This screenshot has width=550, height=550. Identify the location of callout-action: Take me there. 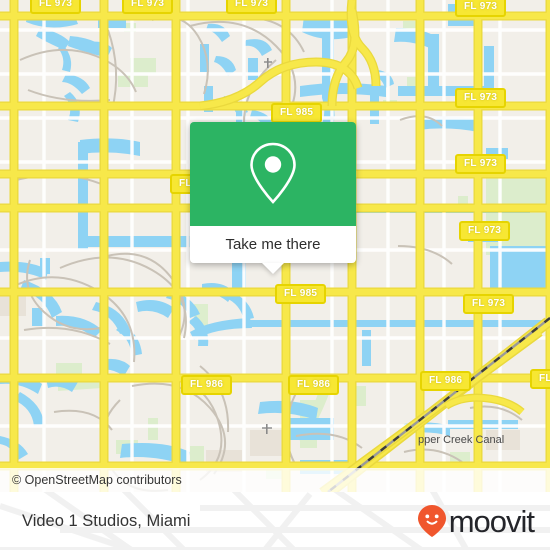
(273, 250).